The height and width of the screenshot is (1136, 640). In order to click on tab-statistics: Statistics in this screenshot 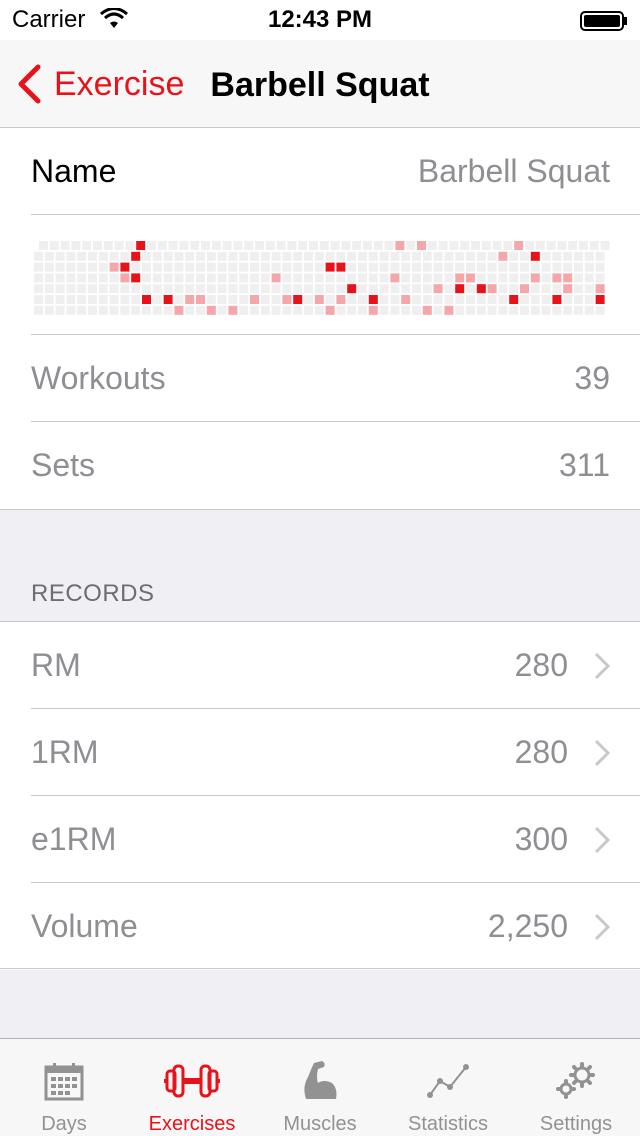, I will do `click(448, 1087)`.